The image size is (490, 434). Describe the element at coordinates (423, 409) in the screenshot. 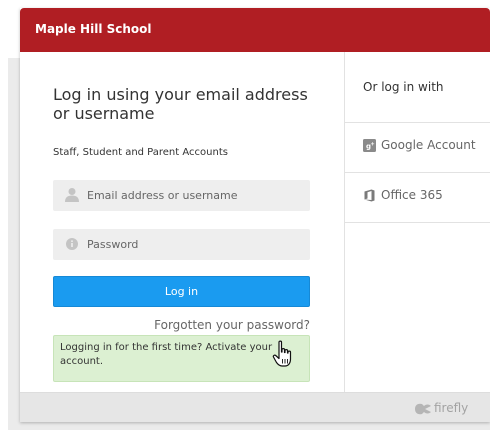

I see `firefly-icon` at that location.